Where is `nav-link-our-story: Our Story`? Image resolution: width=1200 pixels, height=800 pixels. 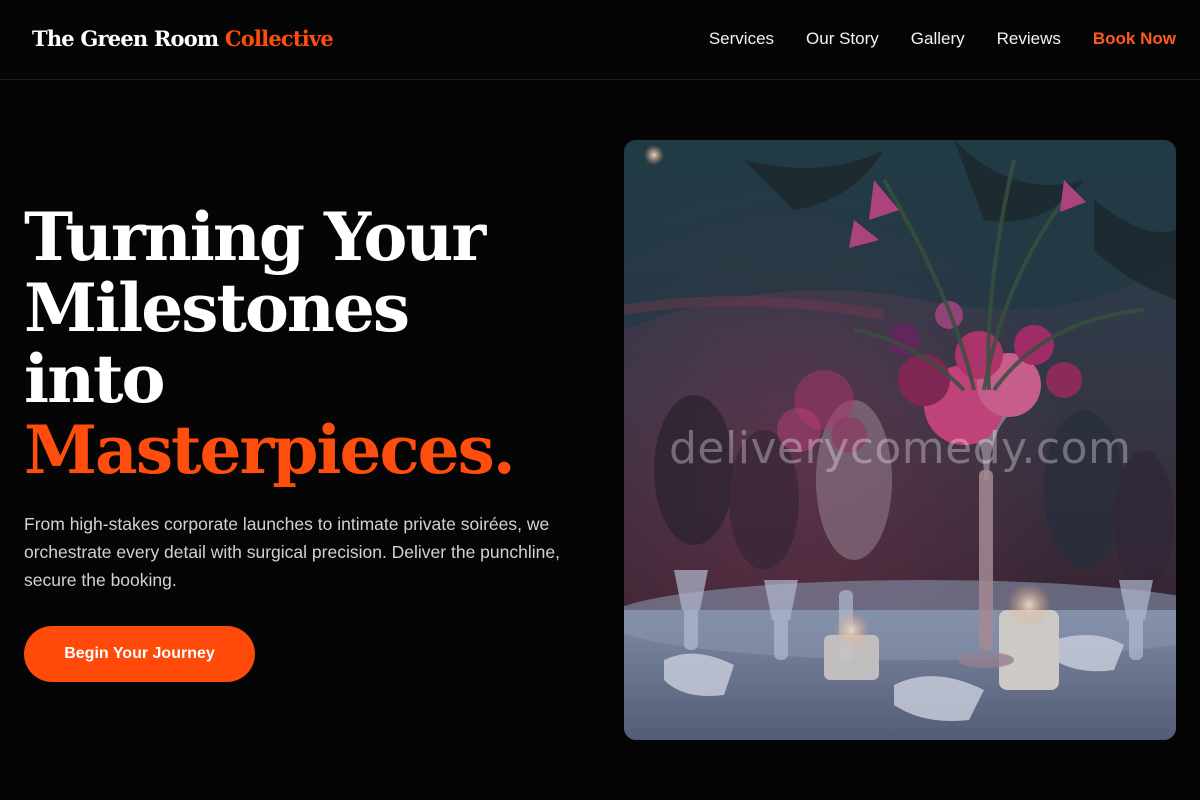 nav-link-our-story: Our Story is located at coordinates (842, 39).